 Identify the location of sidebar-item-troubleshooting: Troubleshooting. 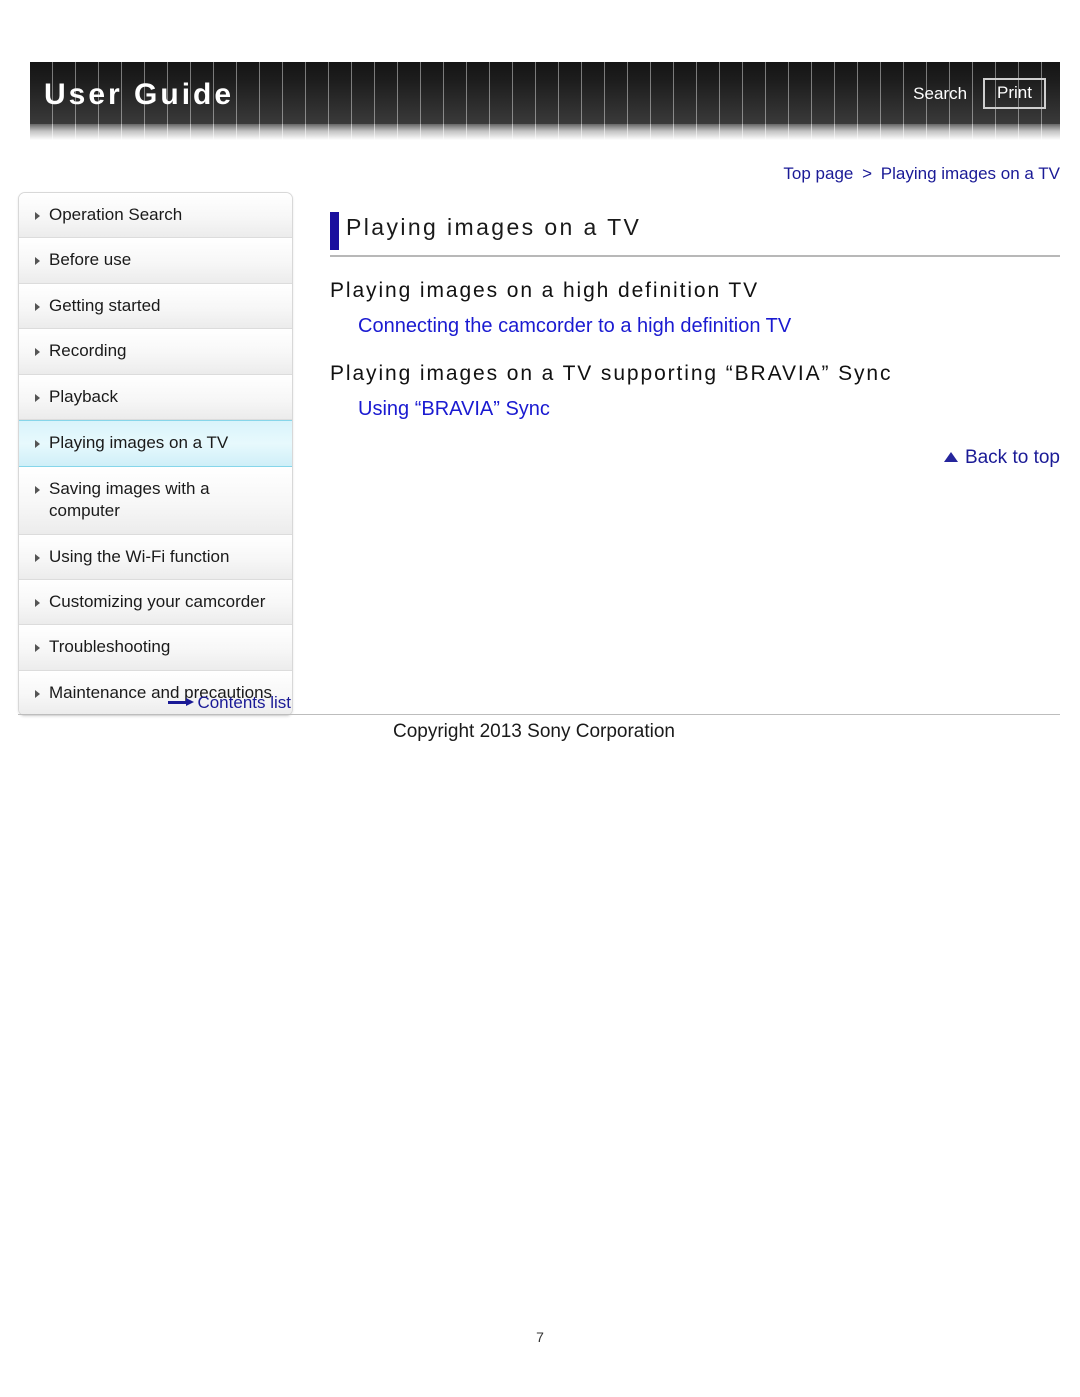
(155, 648).